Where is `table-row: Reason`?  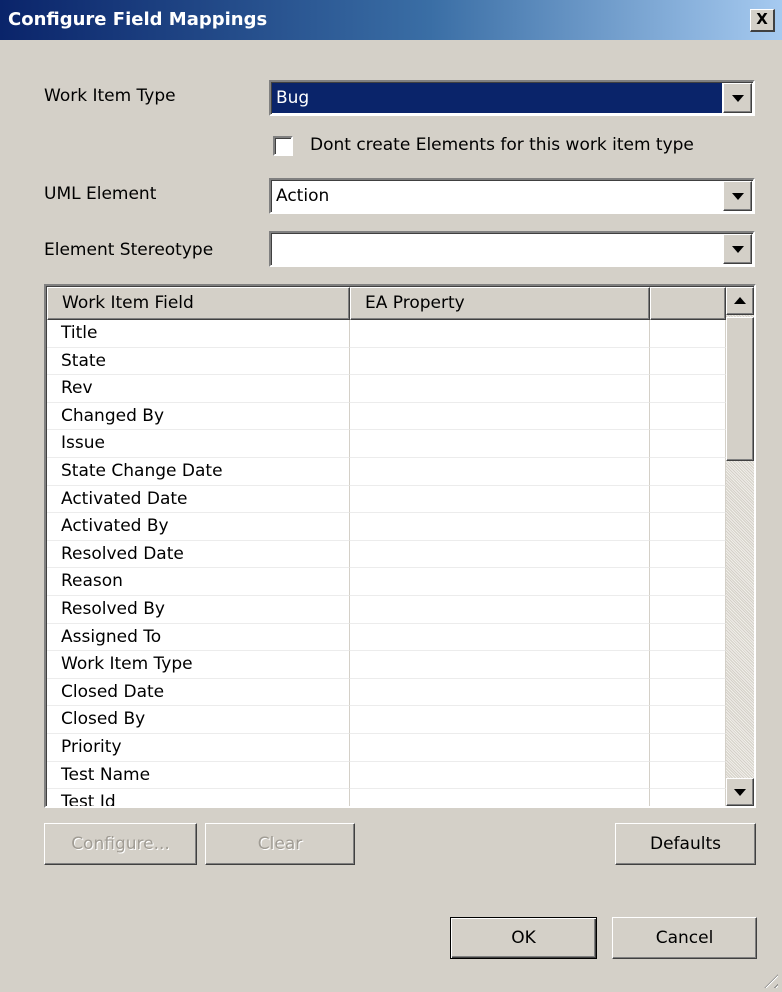
table-row: Reason is located at coordinates (386, 582).